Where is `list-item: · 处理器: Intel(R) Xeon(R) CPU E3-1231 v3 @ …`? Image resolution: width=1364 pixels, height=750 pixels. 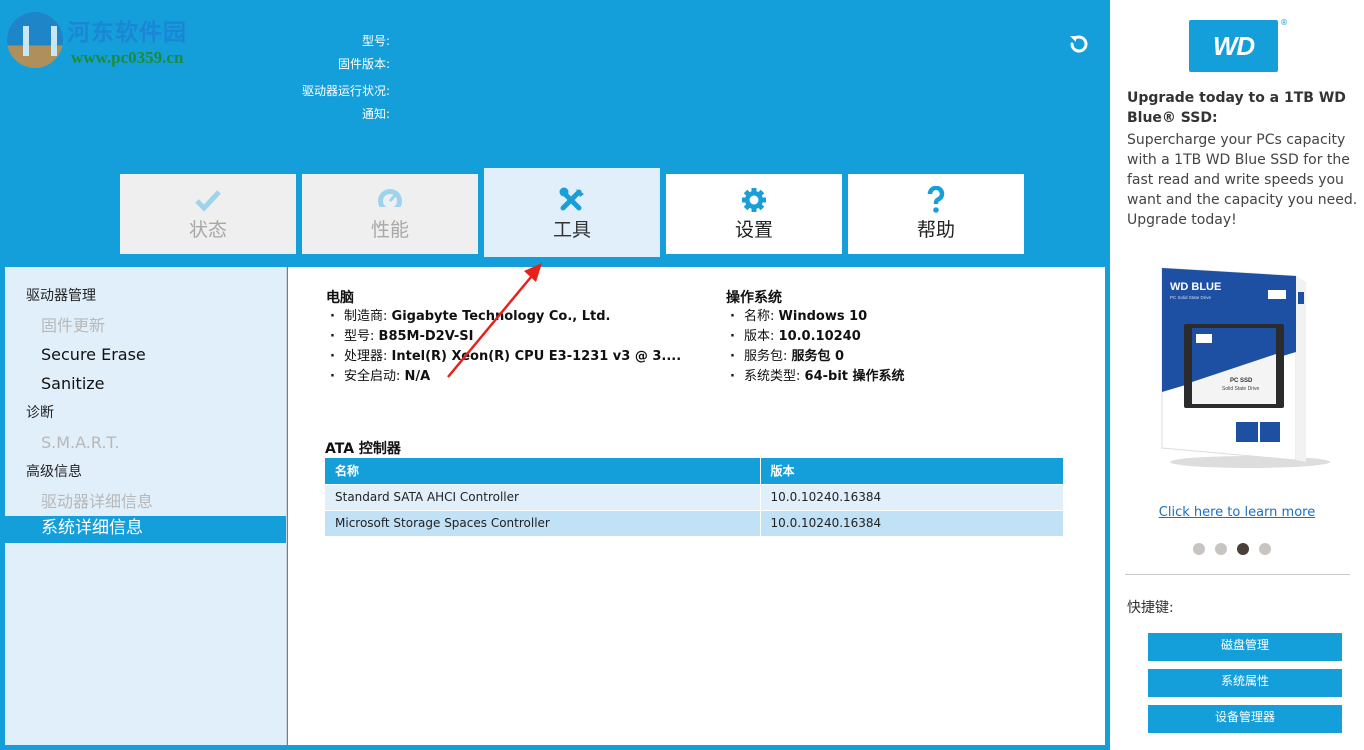
list-item: · 处理器: Intel(R) Xeon(R) CPU E3-1231 v3 @ … is located at coordinates (506, 356).